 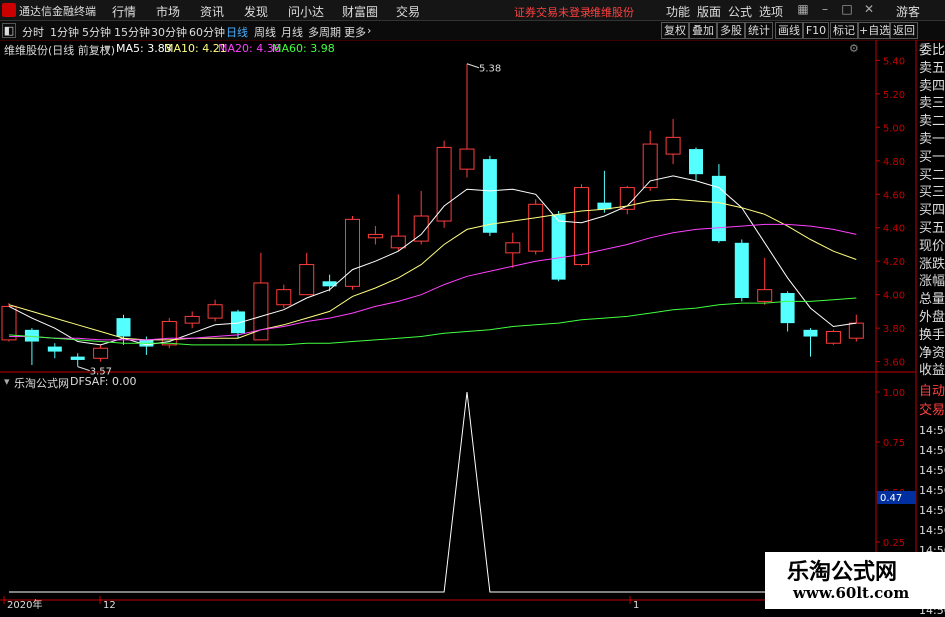 What do you see at coordinates (168, 11) in the screenshot?
I see `menu-shichang: 市场` at bounding box center [168, 11].